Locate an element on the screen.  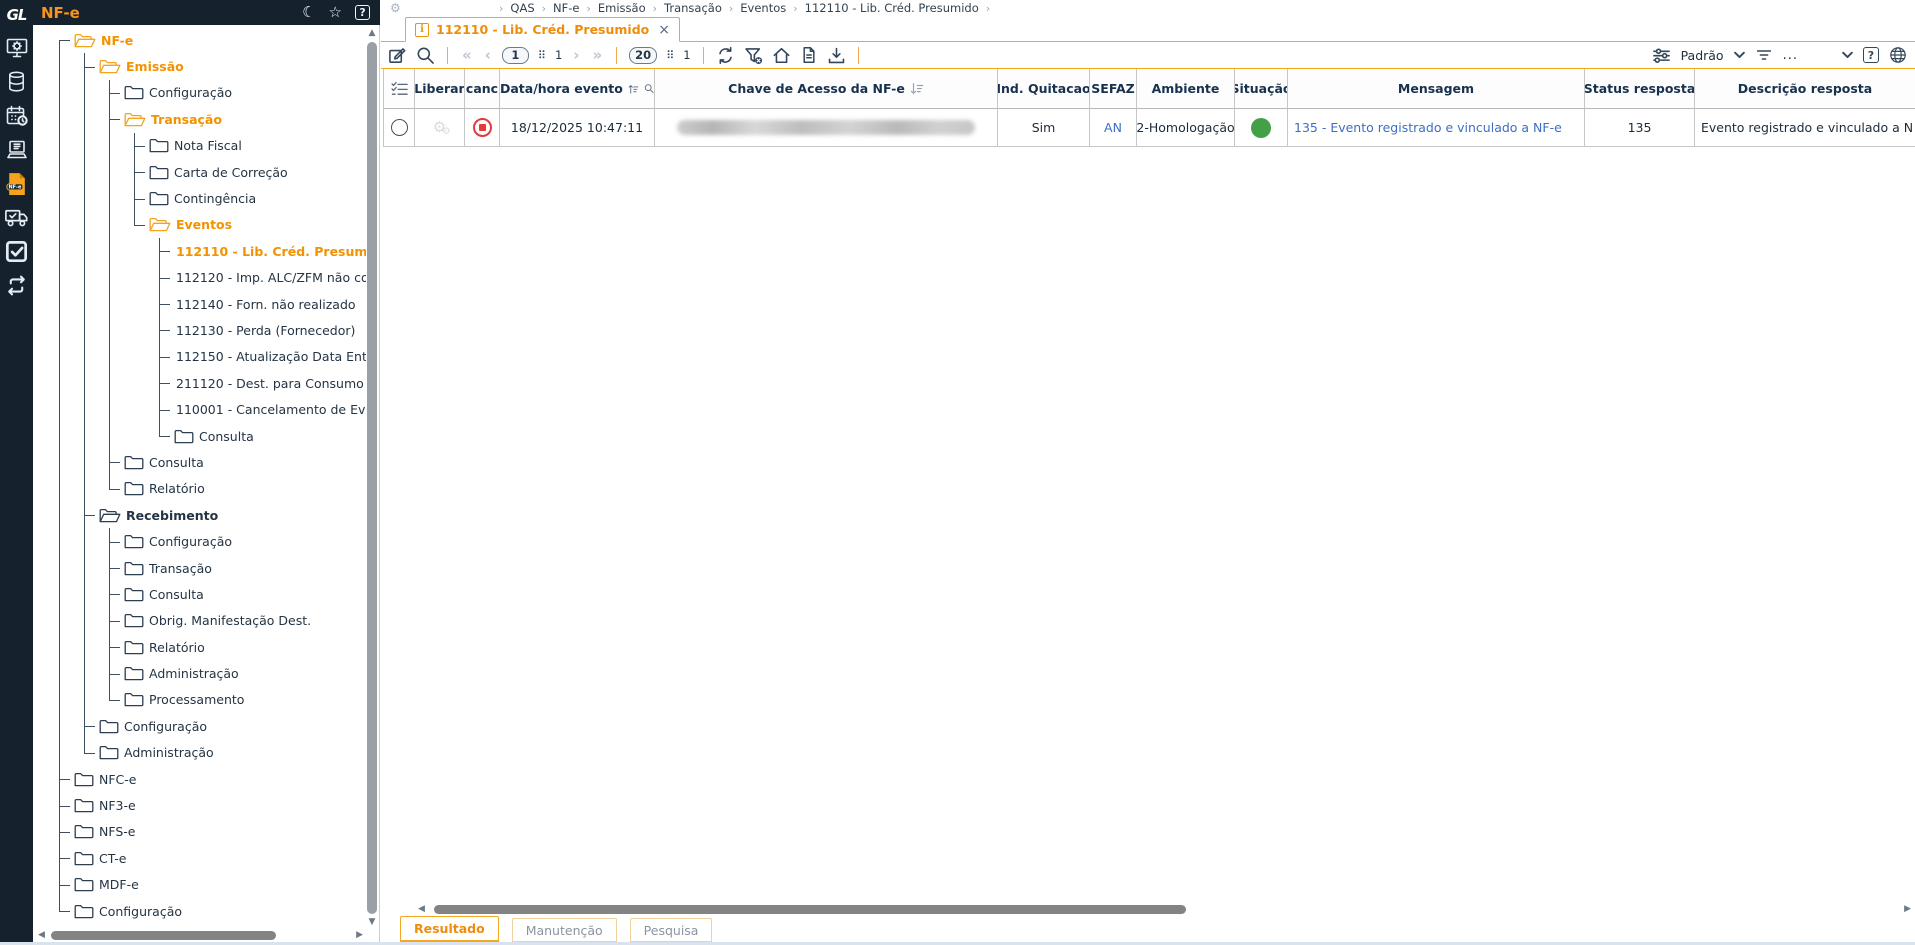
next-page-icon: › is located at coordinates (576, 55).